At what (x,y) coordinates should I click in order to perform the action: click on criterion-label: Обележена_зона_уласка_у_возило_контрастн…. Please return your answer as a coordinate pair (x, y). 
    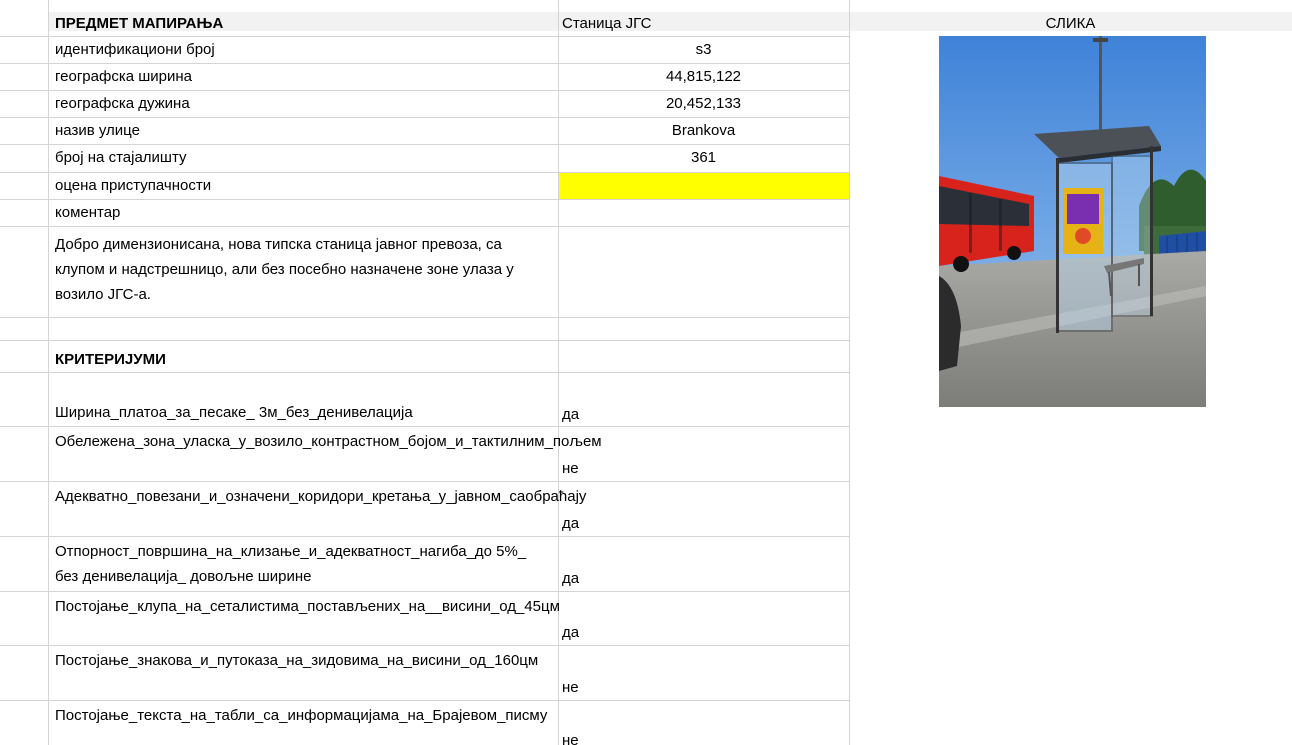
    Looking at the image, I should click on (328, 441).